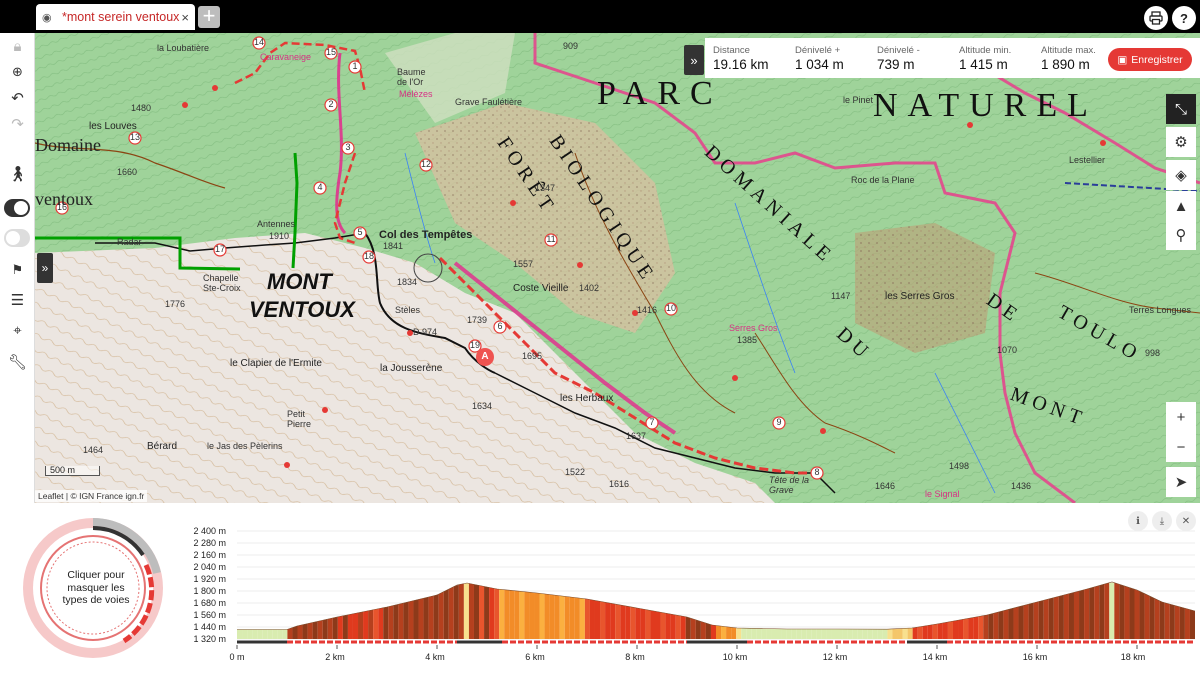 This screenshot has height=675, width=1200. I want to click on y-tick: 1 920 m, so click(209, 579).